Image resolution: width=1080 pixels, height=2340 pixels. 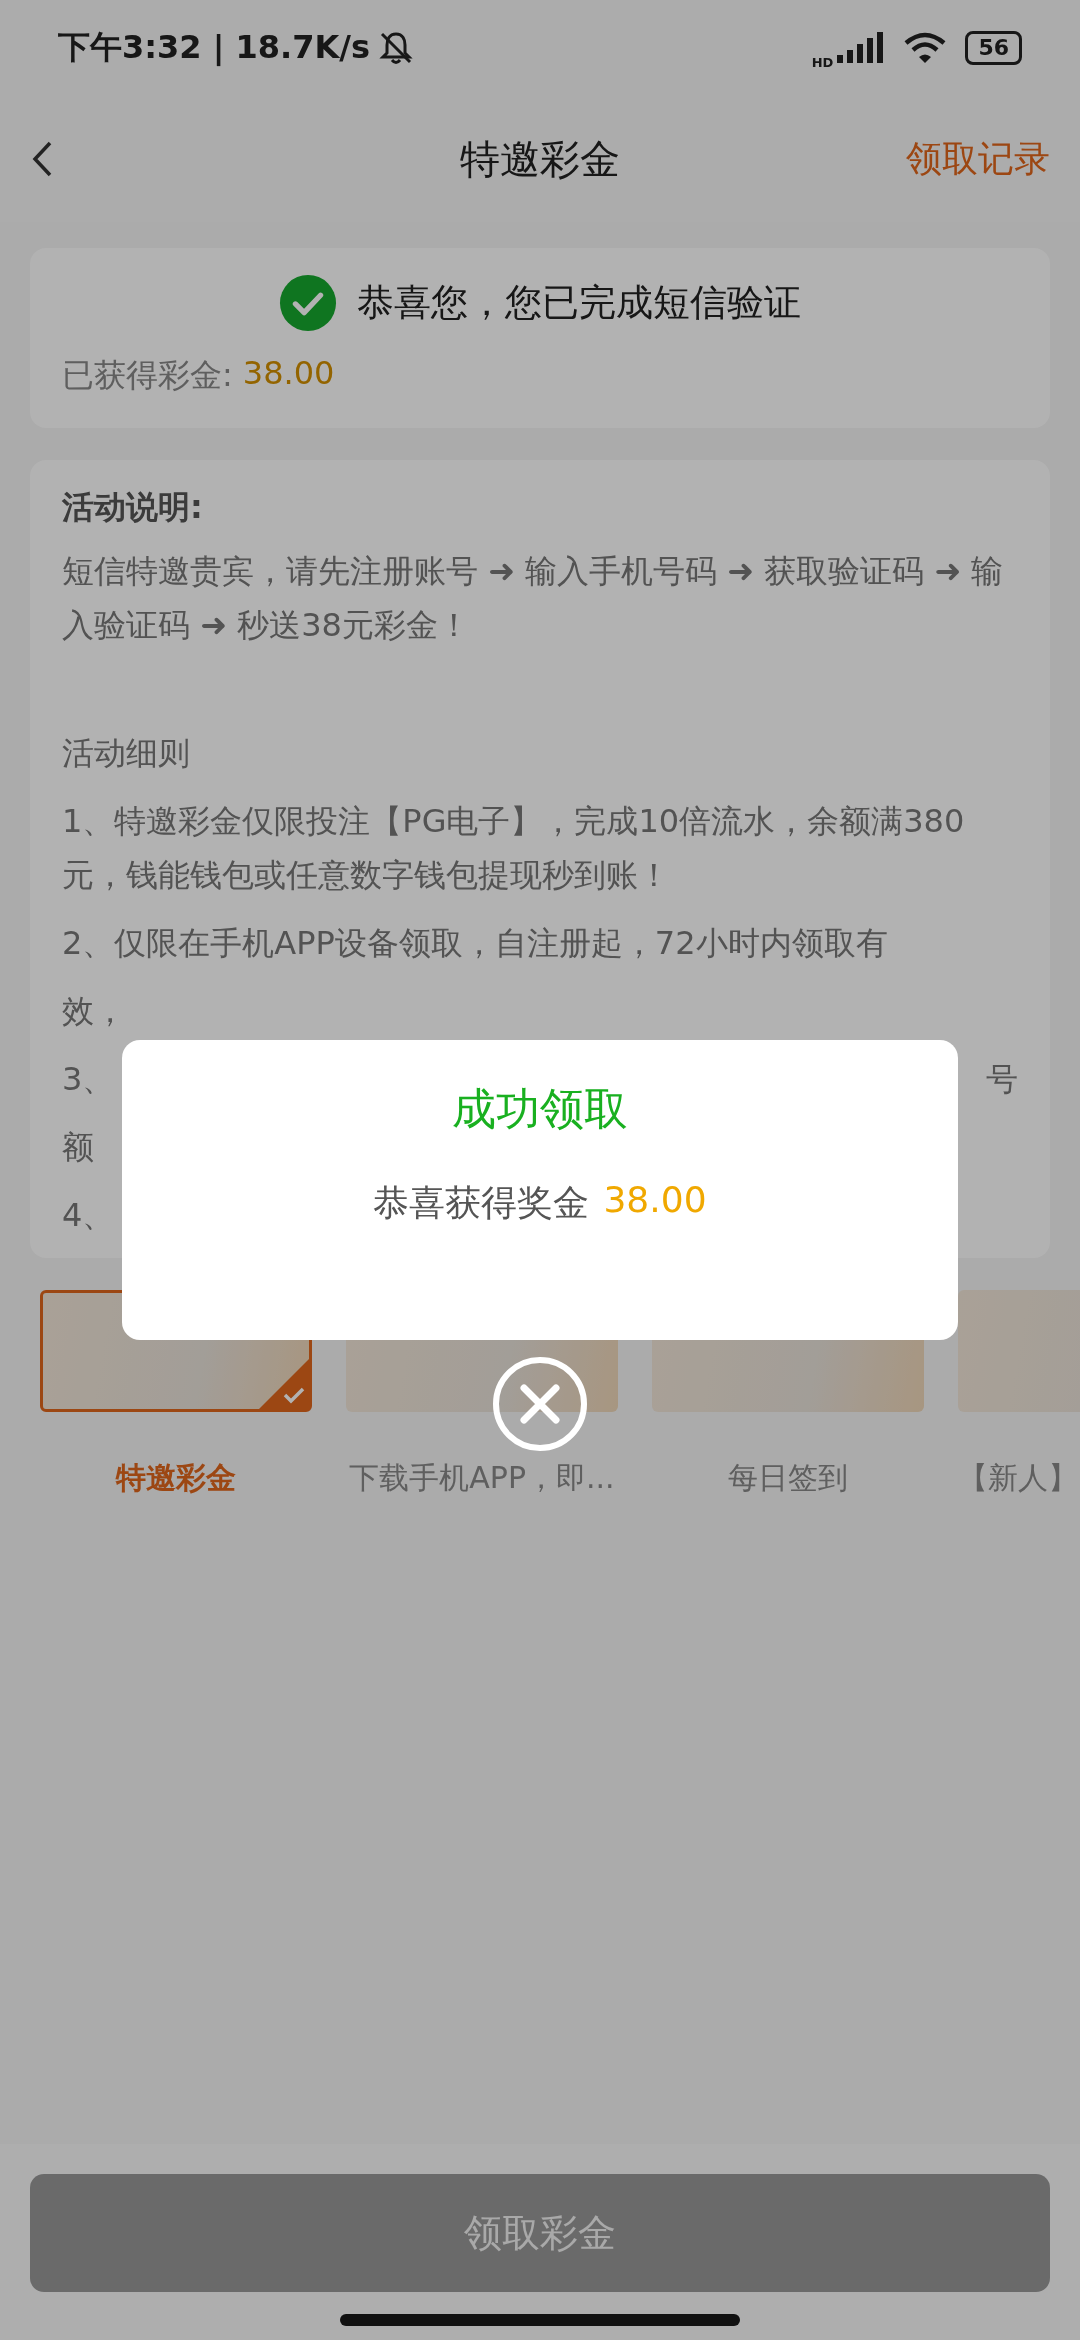 I want to click on signal-icon, so click(x=860, y=48).